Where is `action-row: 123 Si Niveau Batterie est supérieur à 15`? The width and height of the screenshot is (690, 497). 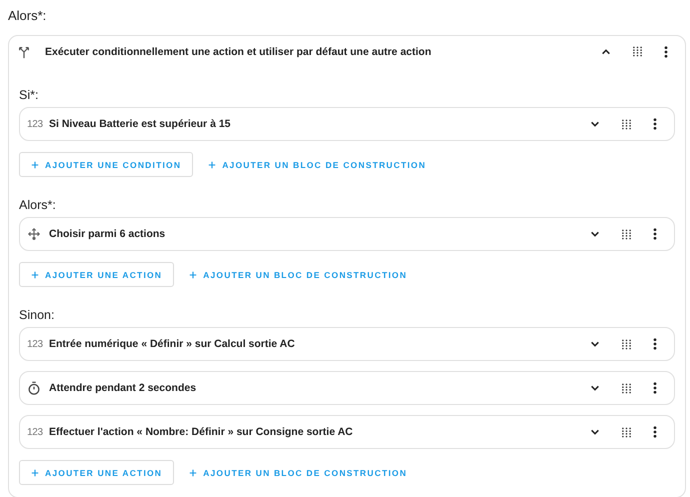 action-row: 123 Si Niveau Batterie est supérieur à 15 is located at coordinates (347, 124).